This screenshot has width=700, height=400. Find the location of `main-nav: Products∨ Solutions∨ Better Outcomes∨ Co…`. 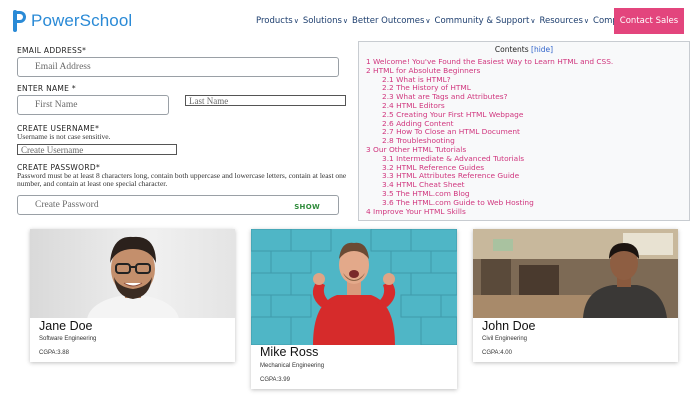

main-nav: Products∨ Solutions∨ Better Outcomes∨ Co… is located at coordinates (450, 21).